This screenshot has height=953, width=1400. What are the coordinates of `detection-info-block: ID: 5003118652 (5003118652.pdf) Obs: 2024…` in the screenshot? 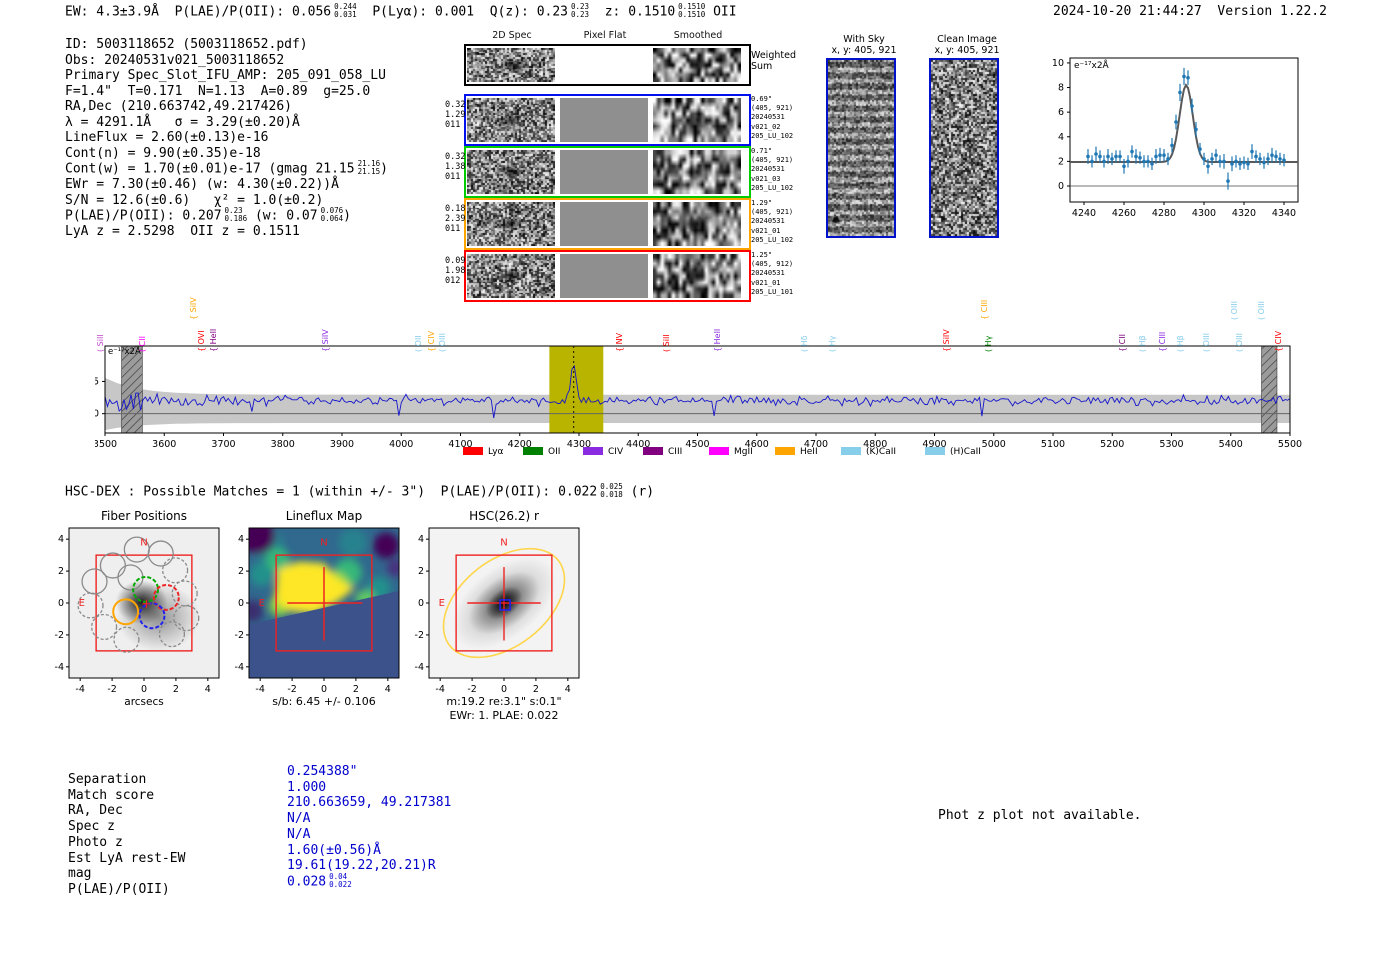 It's located at (226, 138).